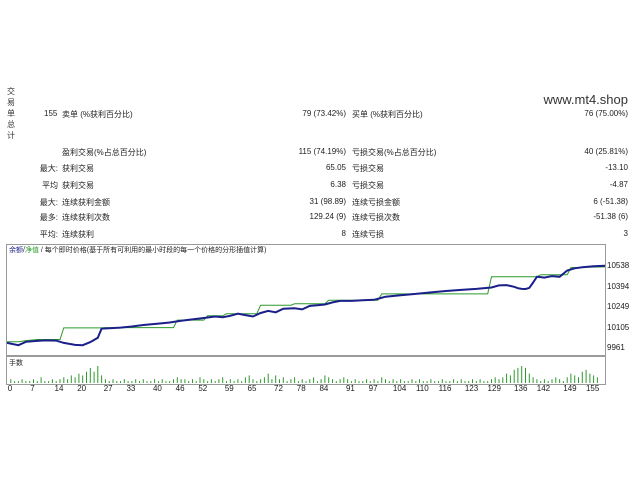 This screenshot has width=640, height=480. What do you see at coordinates (108, 388) in the screenshot?
I see `x-tick-label: 27` at bounding box center [108, 388].